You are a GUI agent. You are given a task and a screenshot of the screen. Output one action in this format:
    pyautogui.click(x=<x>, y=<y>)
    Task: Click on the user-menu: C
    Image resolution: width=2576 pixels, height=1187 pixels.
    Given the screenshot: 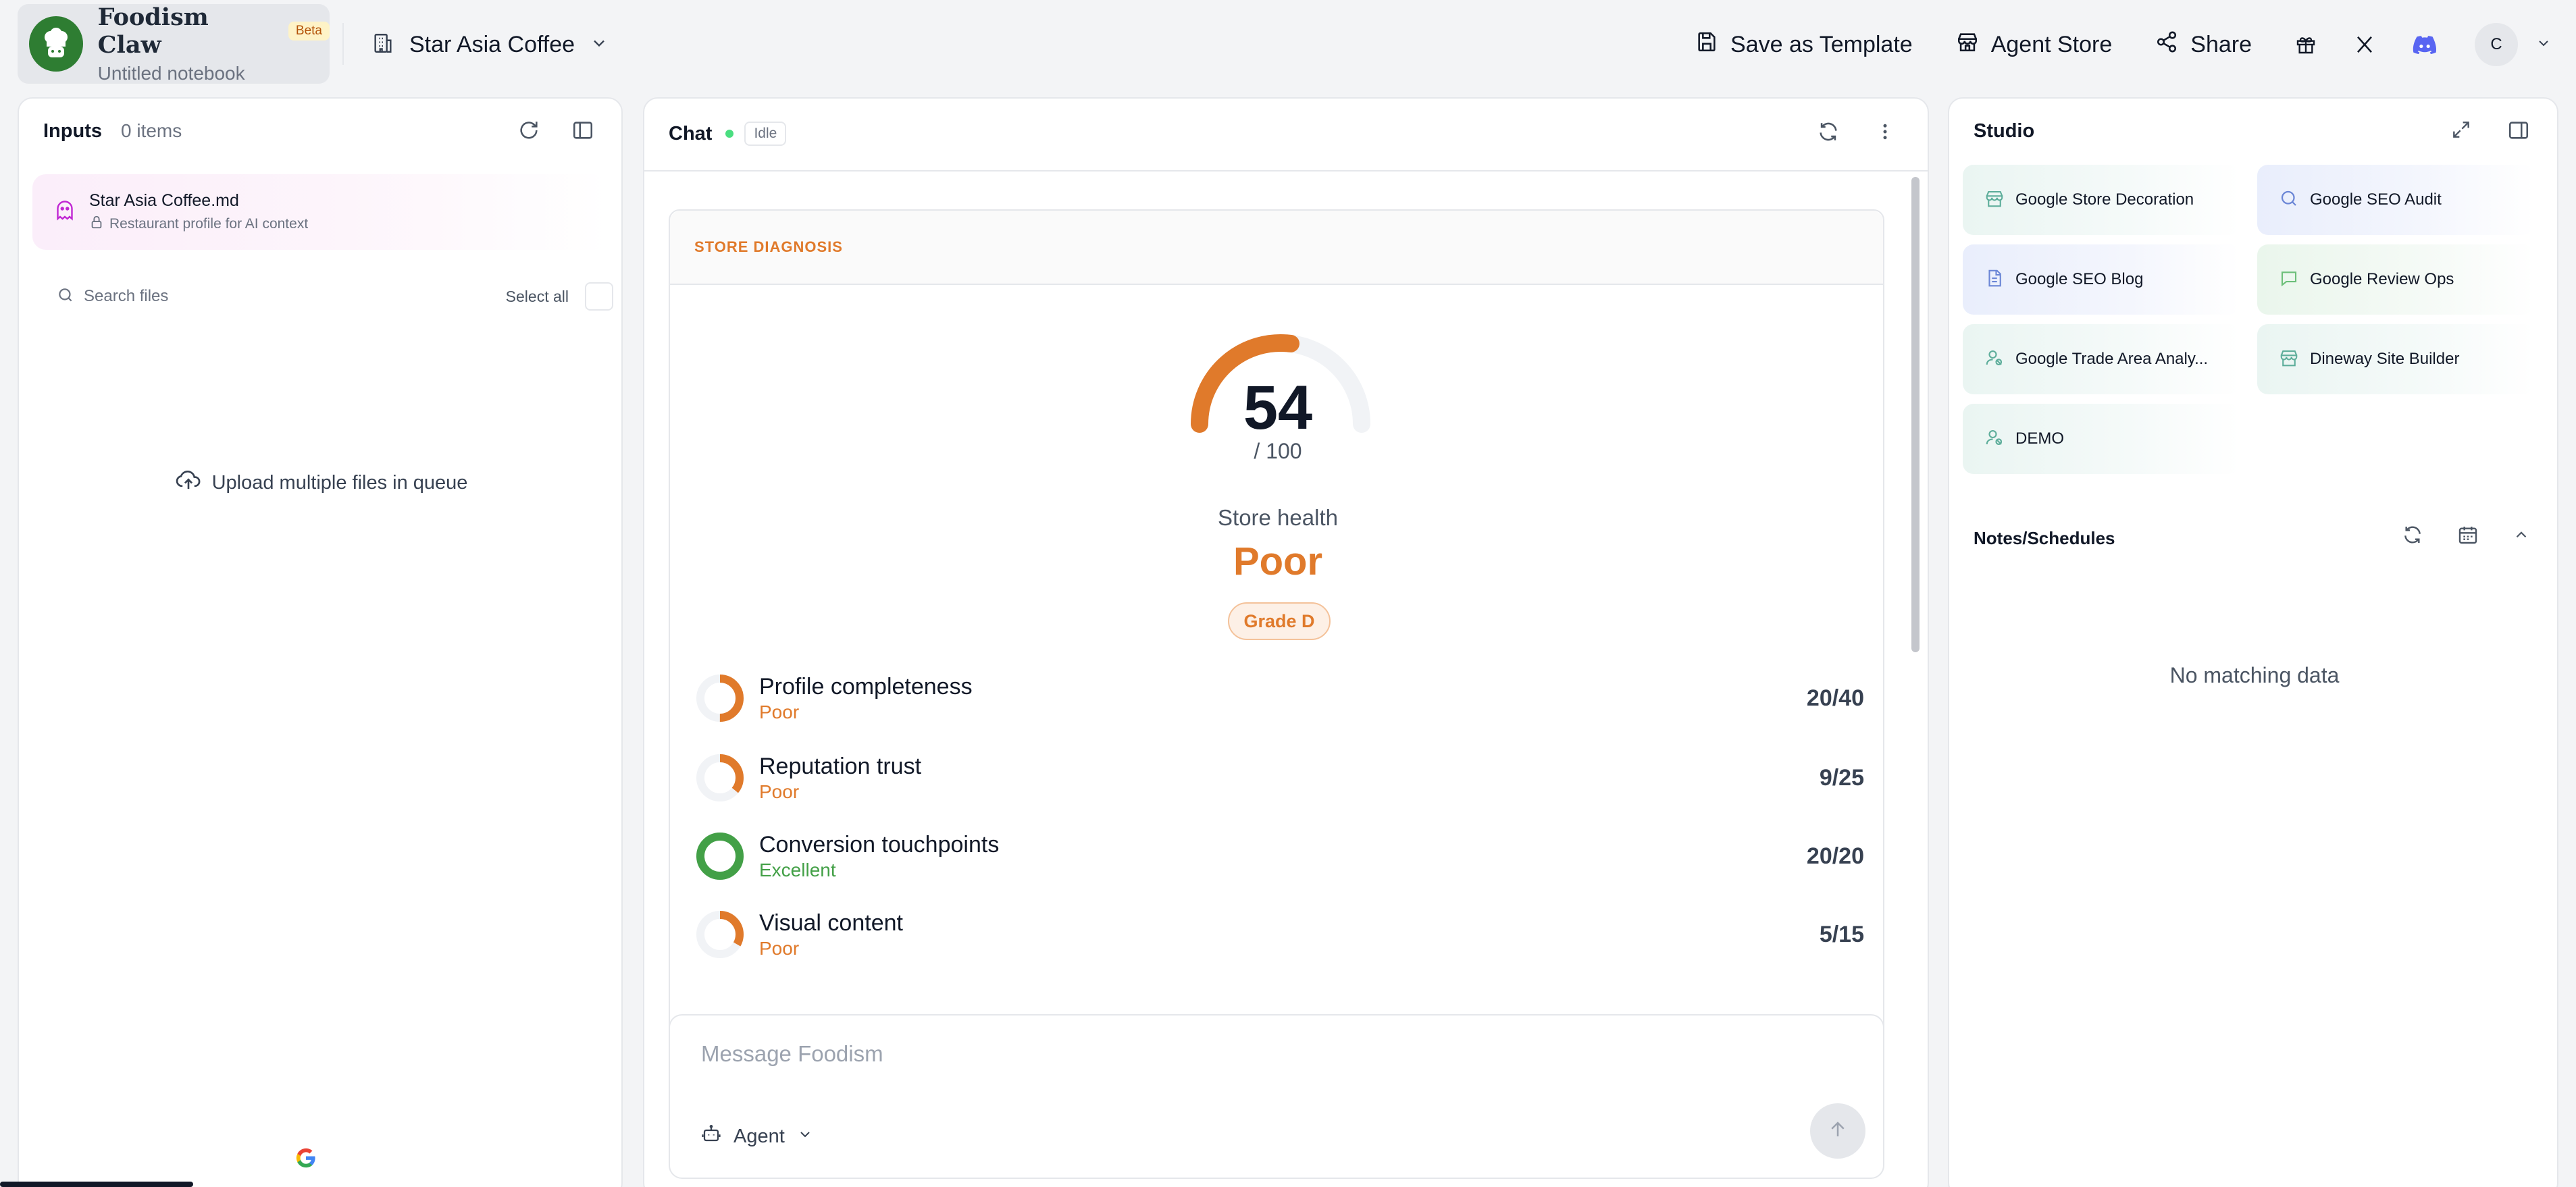 What is the action you would take?
    pyautogui.click(x=2513, y=45)
    